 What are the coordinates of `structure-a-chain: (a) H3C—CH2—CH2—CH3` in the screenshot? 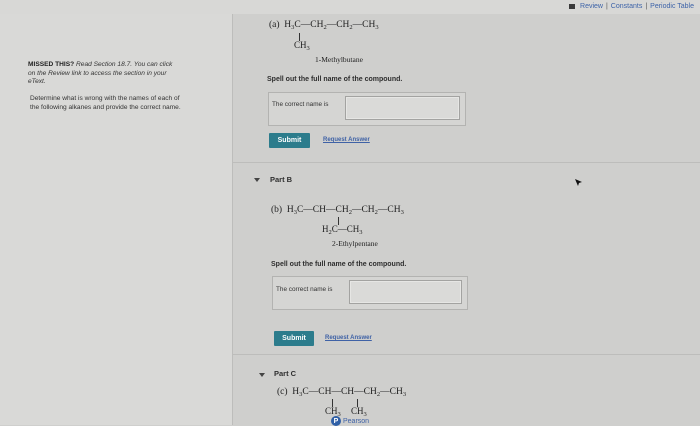 It's located at (324, 25).